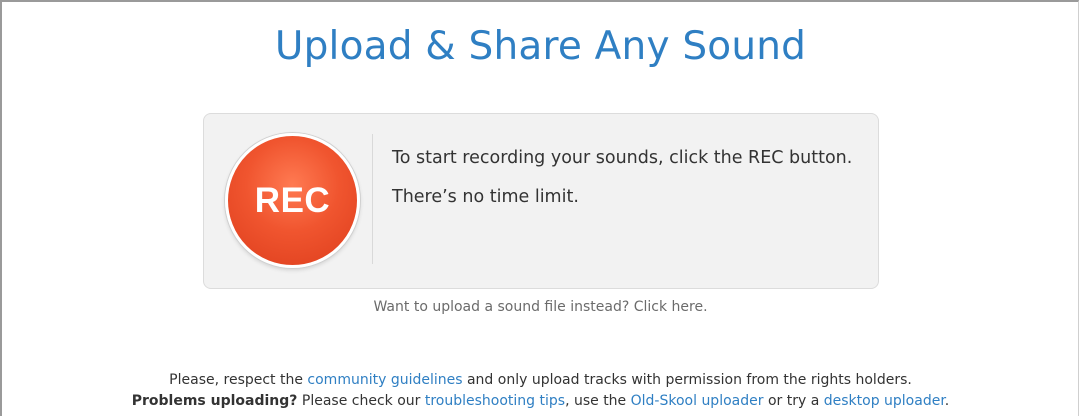  I want to click on problems-heading: Problems uploading?, so click(214, 401).